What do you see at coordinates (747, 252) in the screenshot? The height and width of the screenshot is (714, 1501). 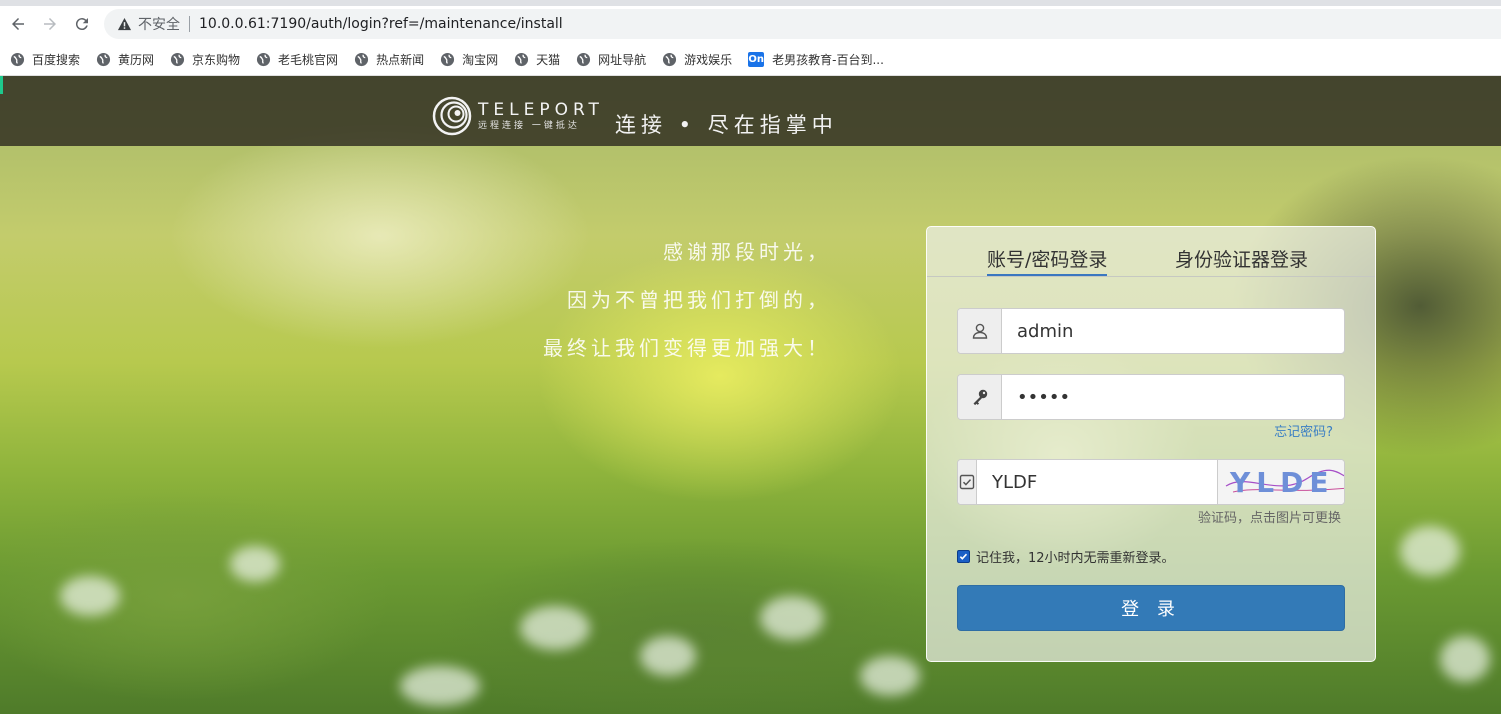 I see `poem-line: 感谢那段时光，` at bounding box center [747, 252].